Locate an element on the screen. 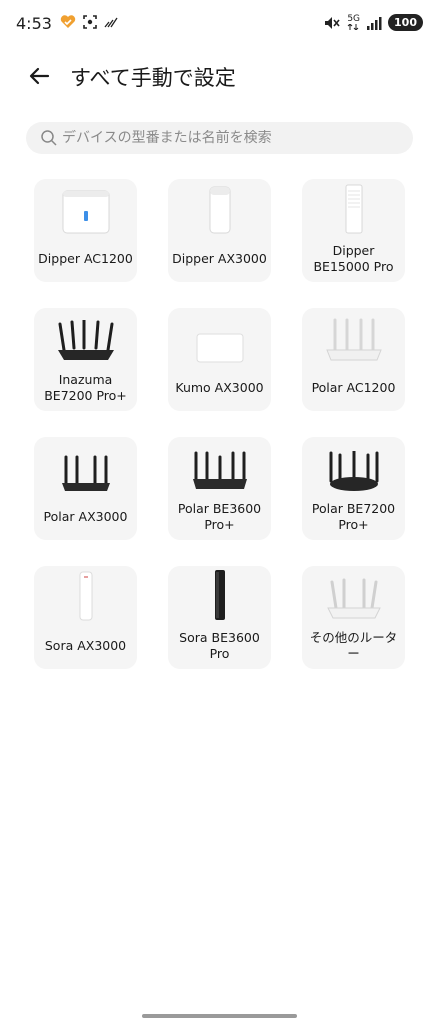  screenshot-icon is located at coordinates (90, 22).